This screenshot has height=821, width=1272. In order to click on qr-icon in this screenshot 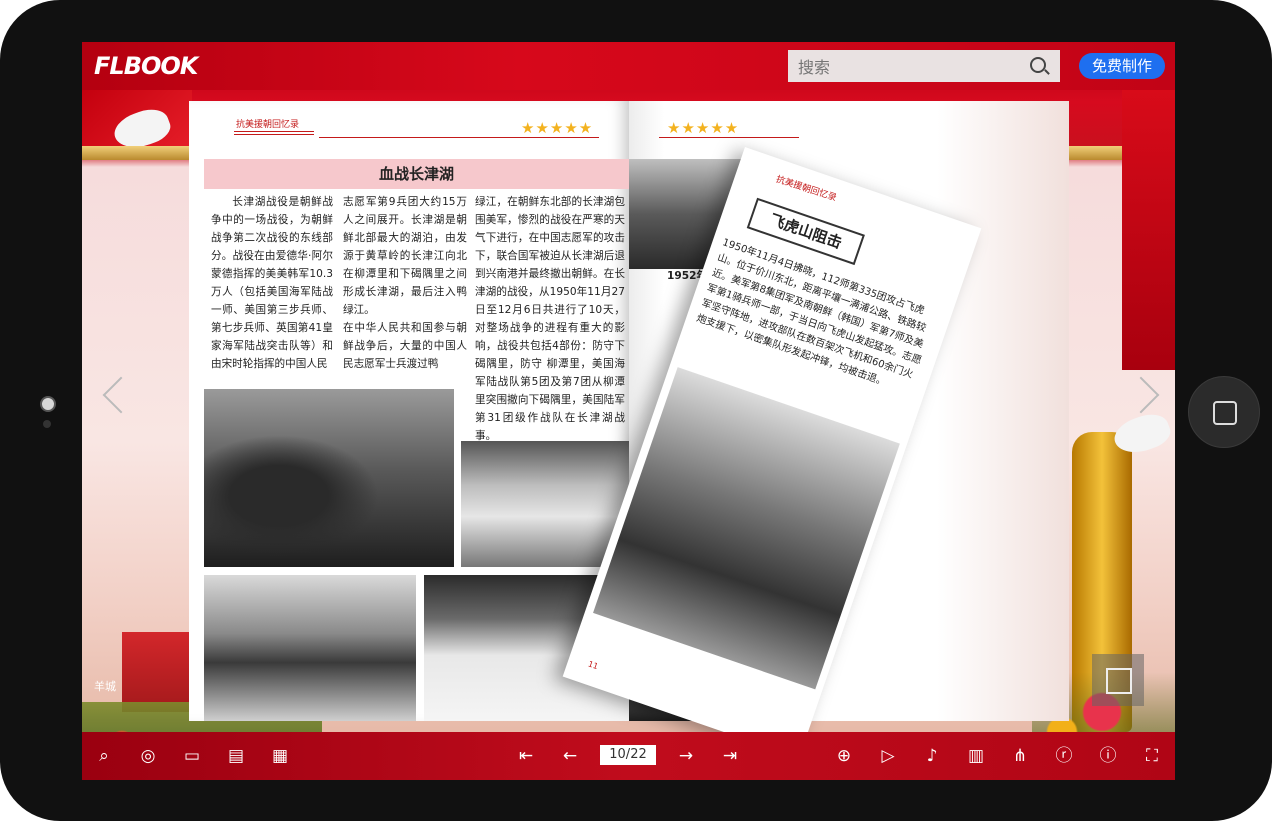, I will do `click(1119, 681)`.